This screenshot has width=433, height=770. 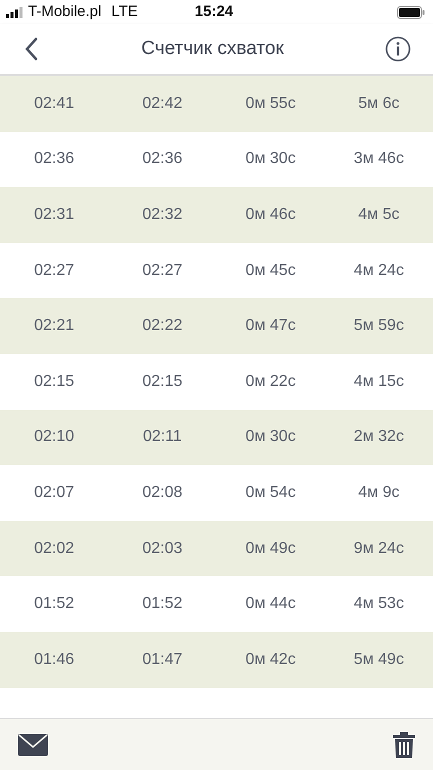 I want to click on table-cell-text: 3м 46с, so click(x=379, y=159).